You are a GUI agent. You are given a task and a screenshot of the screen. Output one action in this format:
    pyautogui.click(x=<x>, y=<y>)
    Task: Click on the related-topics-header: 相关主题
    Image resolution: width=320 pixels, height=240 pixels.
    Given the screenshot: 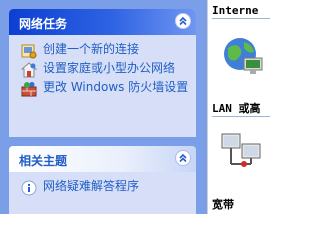 What is the action you would take?
    pyautogui.click(x=102, y=159)
    